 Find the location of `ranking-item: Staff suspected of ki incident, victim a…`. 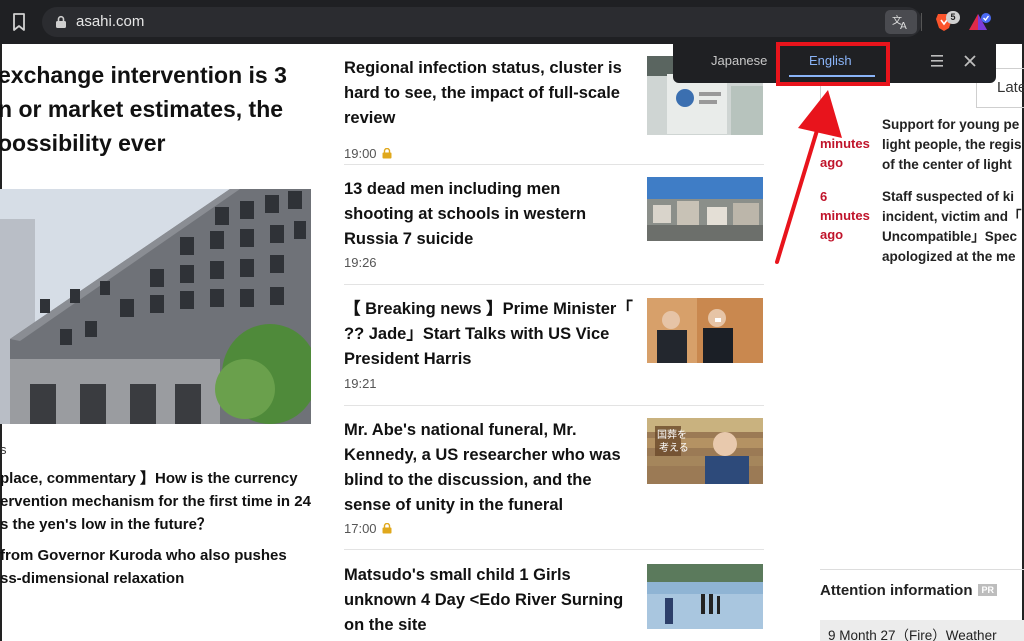

ranking-item: Staff suspected of ki incident, victim a… is located at coordinates (953, 227).